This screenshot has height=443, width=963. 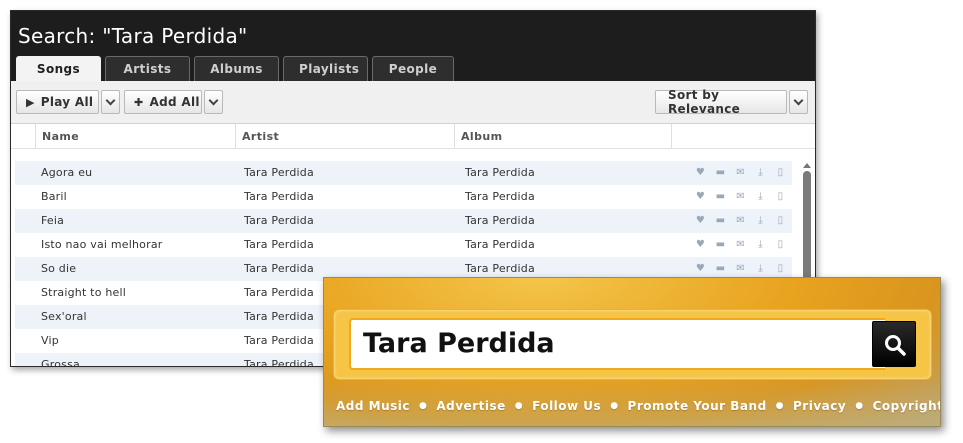 I want to click on plus-icon: ✚, so click(x=139, y=102).